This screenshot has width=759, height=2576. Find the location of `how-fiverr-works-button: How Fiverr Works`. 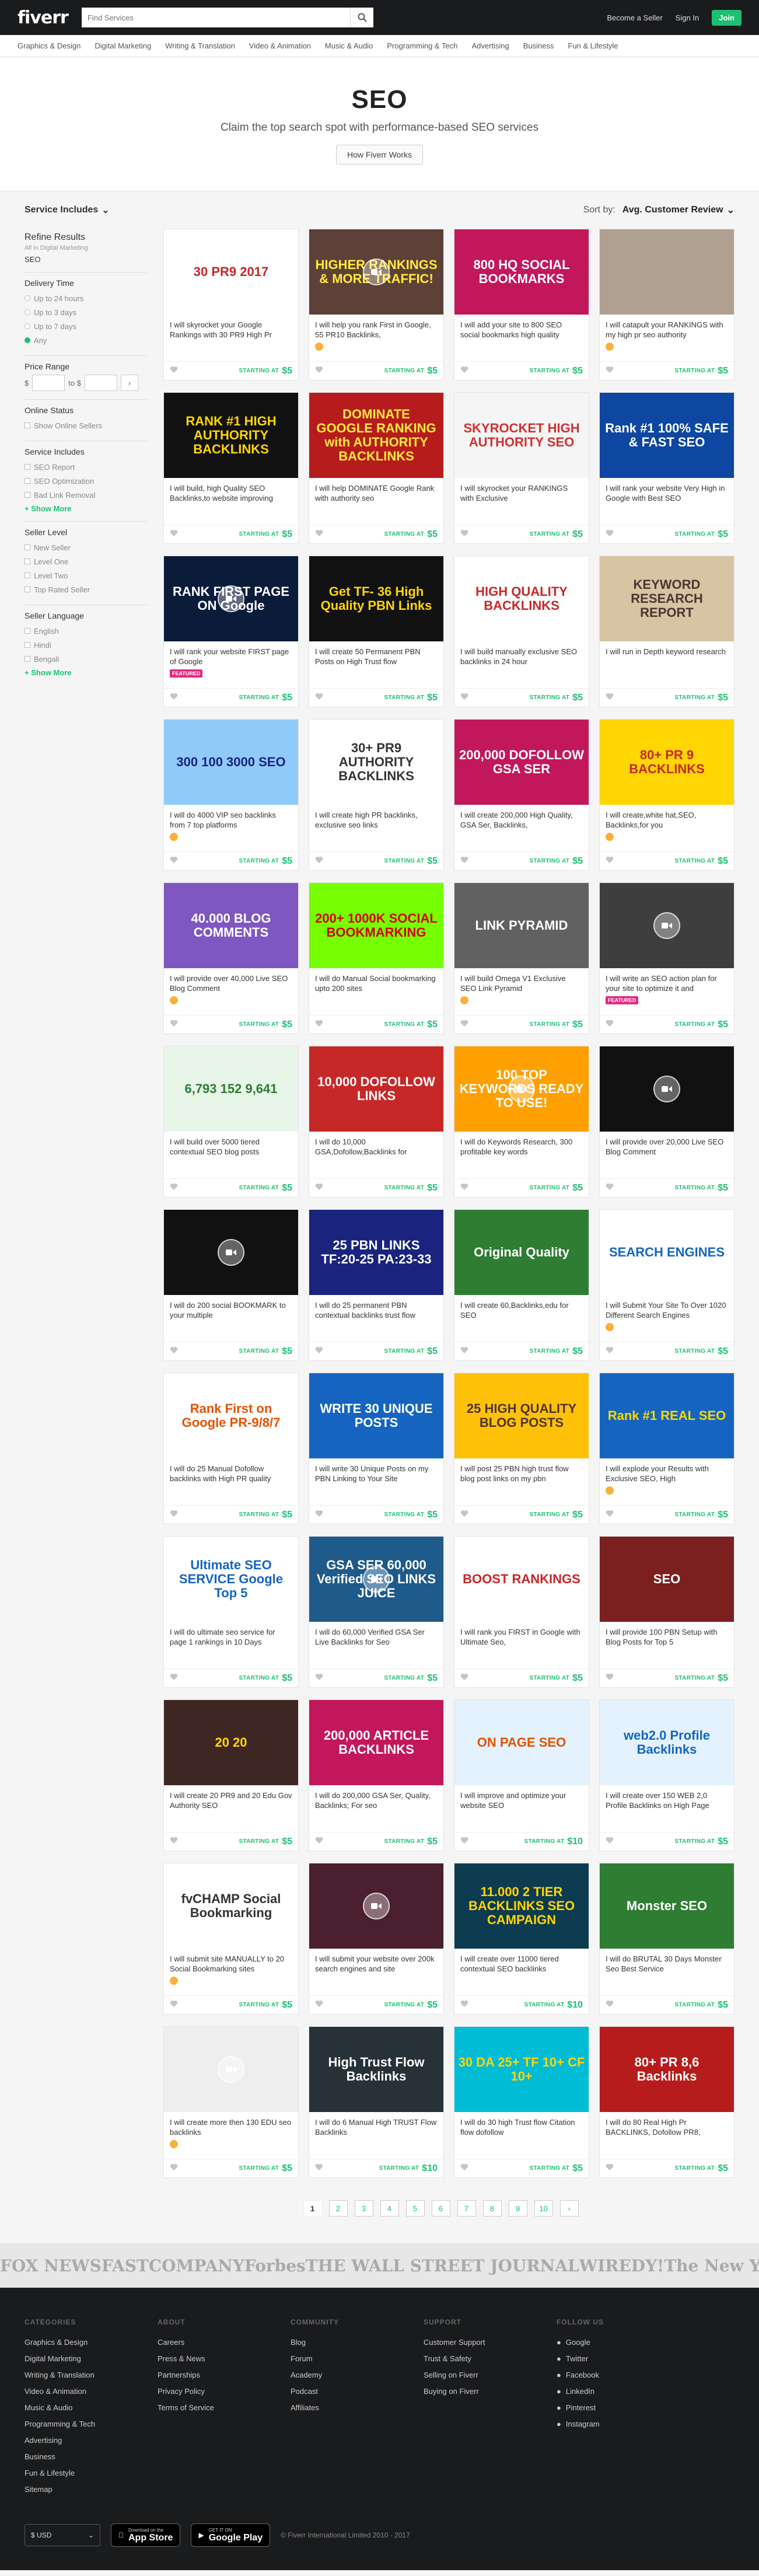

how-fiverr-works-button: How Fiverr Works is located at coordinates (379, 155).